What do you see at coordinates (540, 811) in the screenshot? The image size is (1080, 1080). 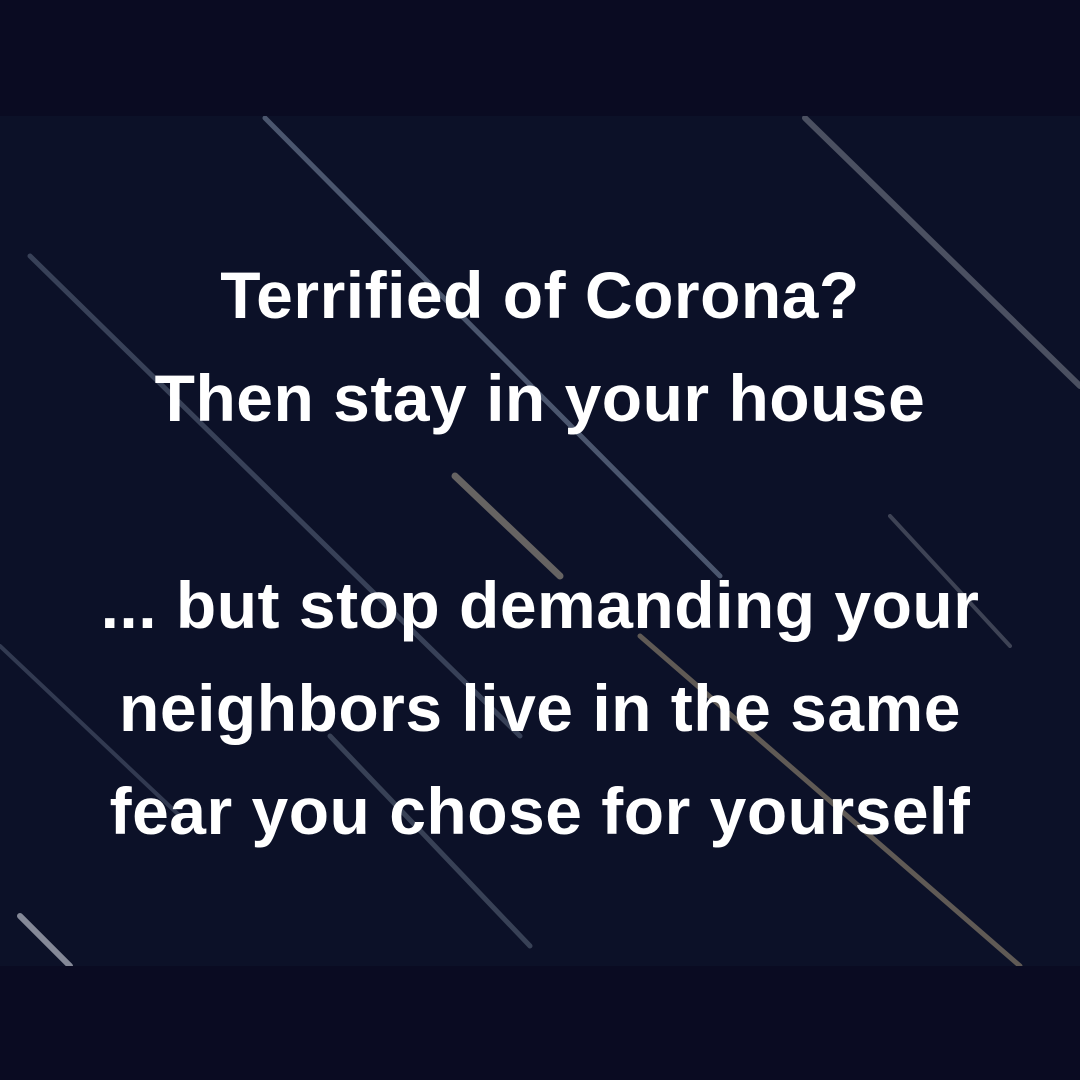 I see `meme-line-5: fear you chose for yourself` at bounding box center [540, 811].